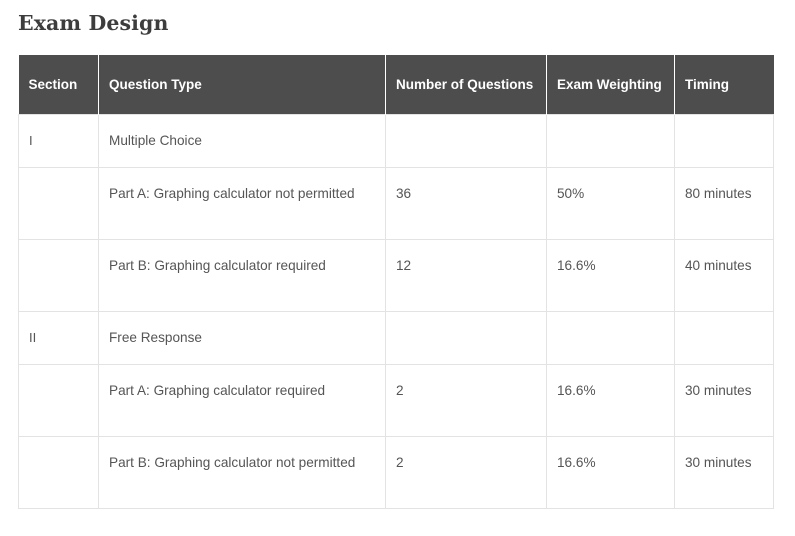  Describe the element at coordinates (724, 85) in the screenshot. I see `column-header-timing: Timing` at that location.